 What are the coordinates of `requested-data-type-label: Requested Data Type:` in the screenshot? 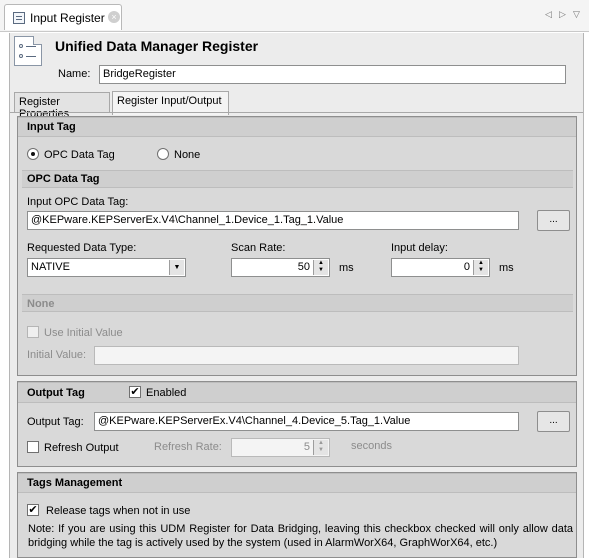 It's located at (82, 248).